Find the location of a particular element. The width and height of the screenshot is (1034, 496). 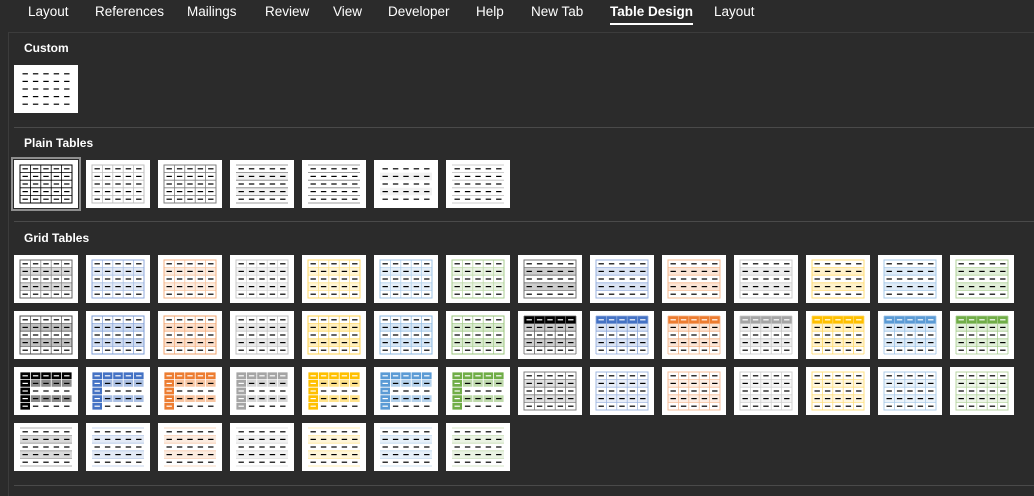

tab-references: References is located at coordinates (129, 12).